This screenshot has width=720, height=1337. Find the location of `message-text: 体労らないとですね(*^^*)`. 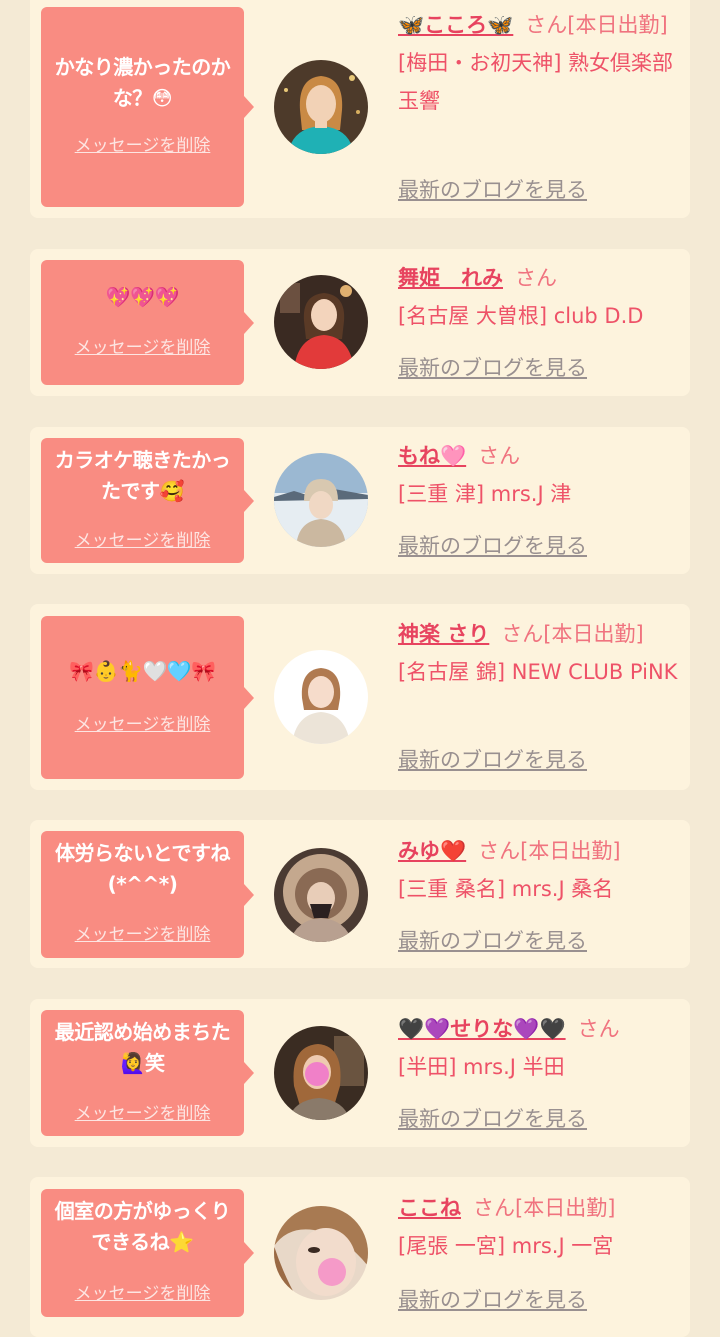

message-text: 体労らないとですね(*^^*) is located at coordinates (142, 868).